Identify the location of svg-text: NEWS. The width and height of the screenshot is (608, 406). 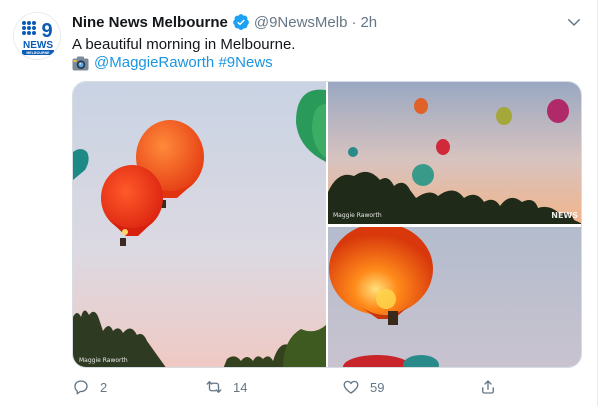
(38, 45).